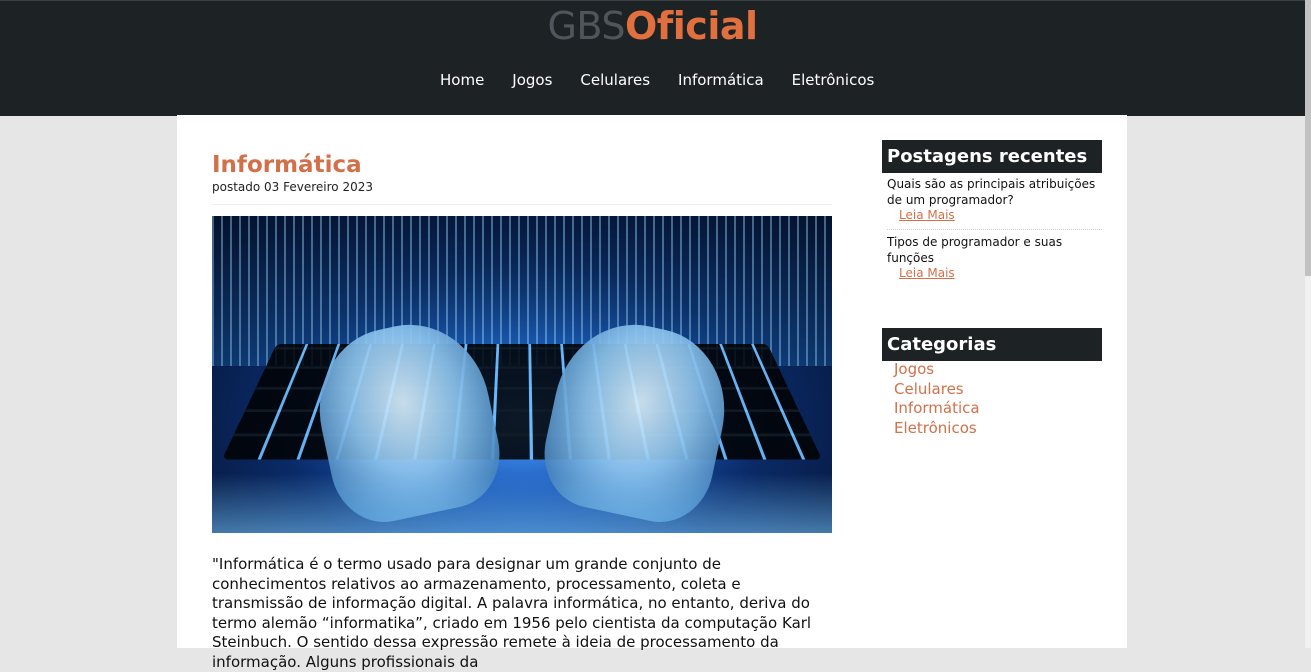 This screenshot has height=672, width=1311. What do you see at coordinates (937, 390) in the screenshot?
I see `category-celulares: Celulares` at bounding box center [937, 390].